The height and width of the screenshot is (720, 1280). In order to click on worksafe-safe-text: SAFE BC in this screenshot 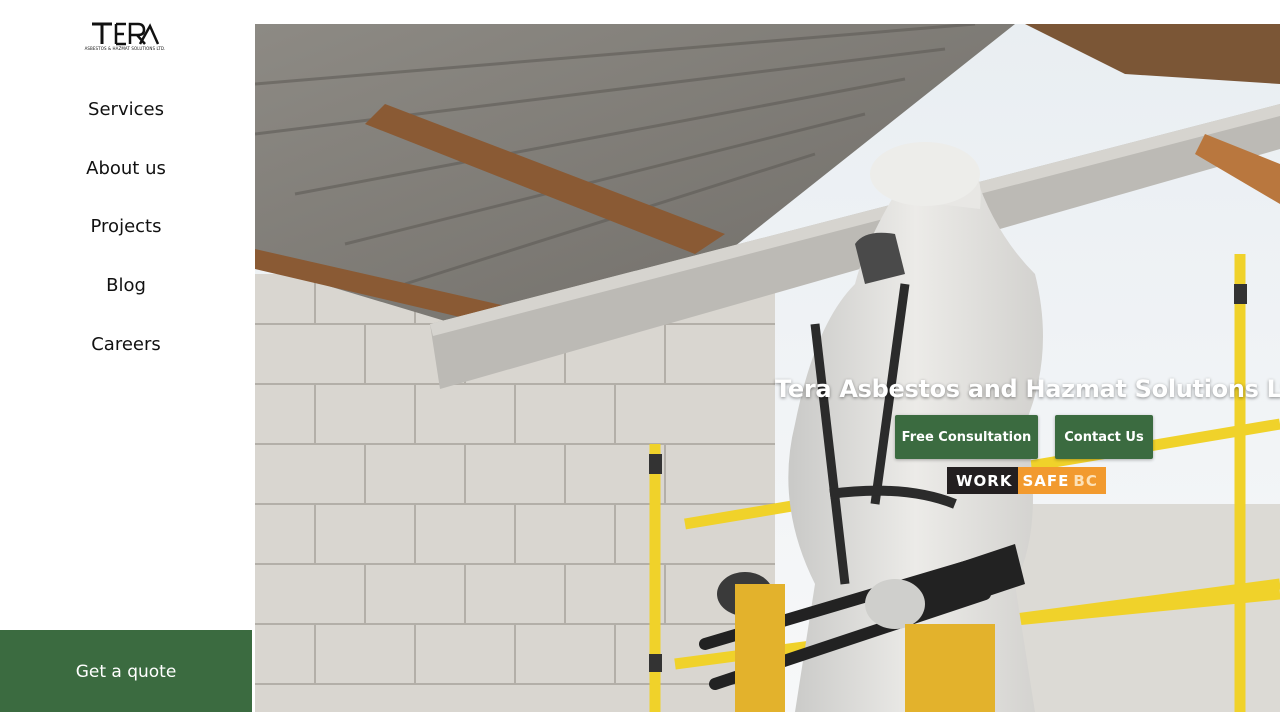, I will do `click(1062, 480)`.